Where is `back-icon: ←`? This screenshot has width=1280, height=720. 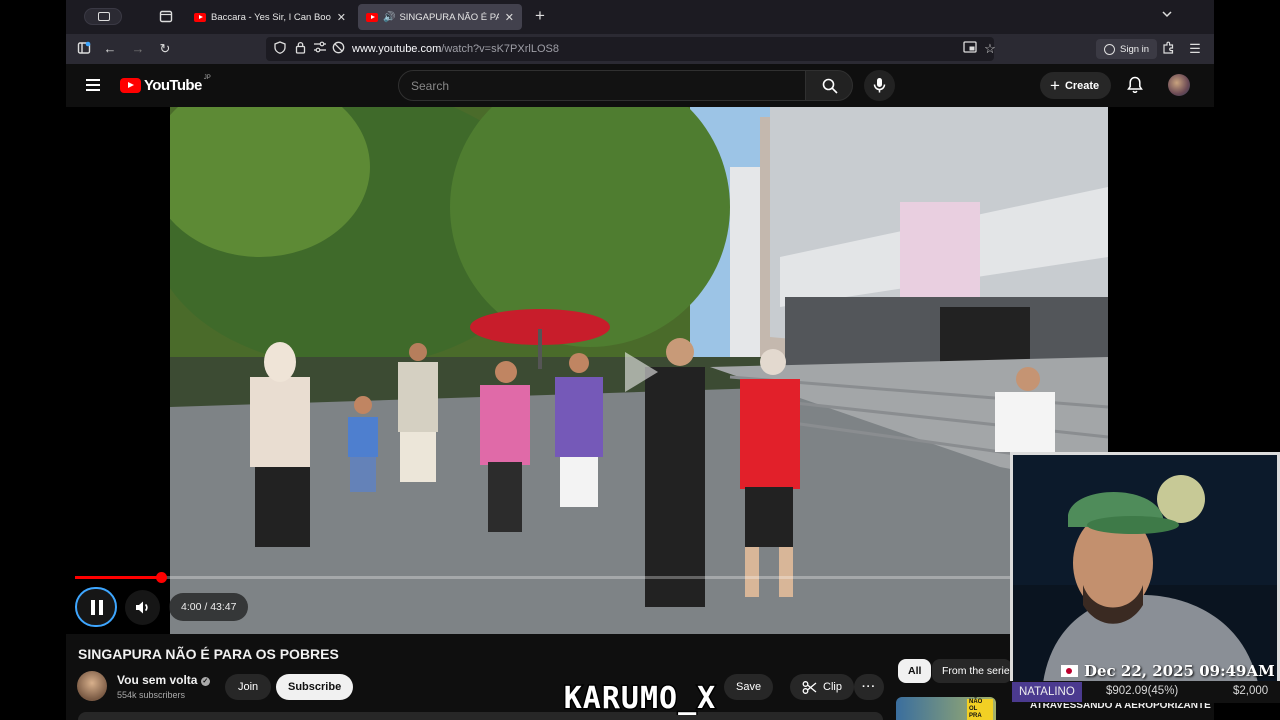
back-icon: ← is located at coordinates (110, 49).